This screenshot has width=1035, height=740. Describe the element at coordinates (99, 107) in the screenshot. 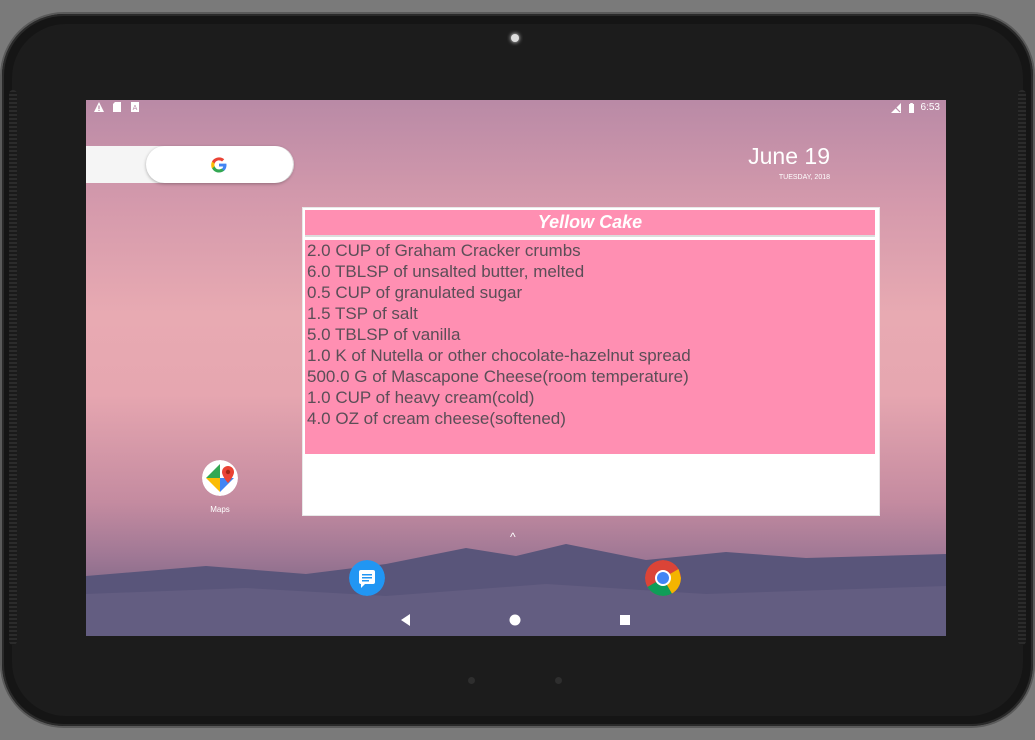

I see `warning-icon` at that location.